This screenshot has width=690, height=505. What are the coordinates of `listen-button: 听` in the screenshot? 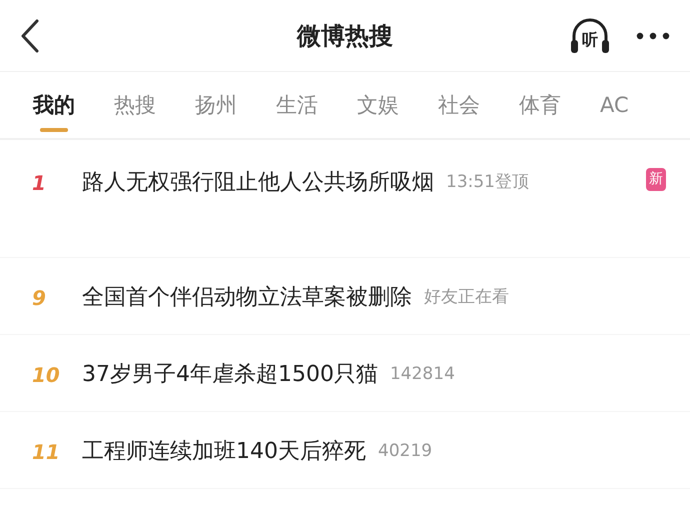 It's located at (590, 36).